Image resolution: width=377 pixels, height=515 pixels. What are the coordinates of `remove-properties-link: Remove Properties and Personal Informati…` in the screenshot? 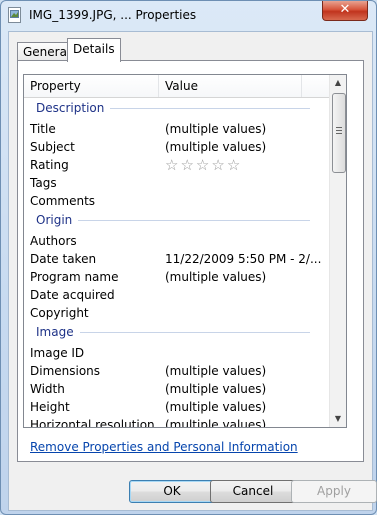 It's located at (164, 447).